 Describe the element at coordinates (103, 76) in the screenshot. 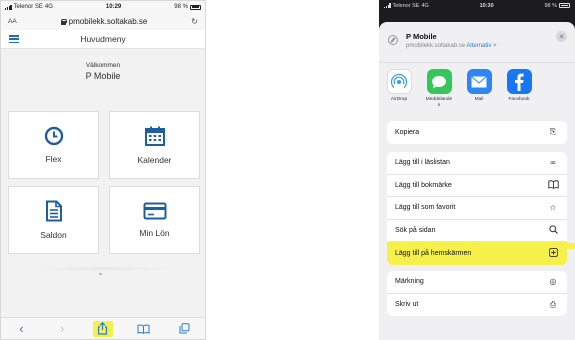

I see `welcome-user-name: P Mobile` at that location.